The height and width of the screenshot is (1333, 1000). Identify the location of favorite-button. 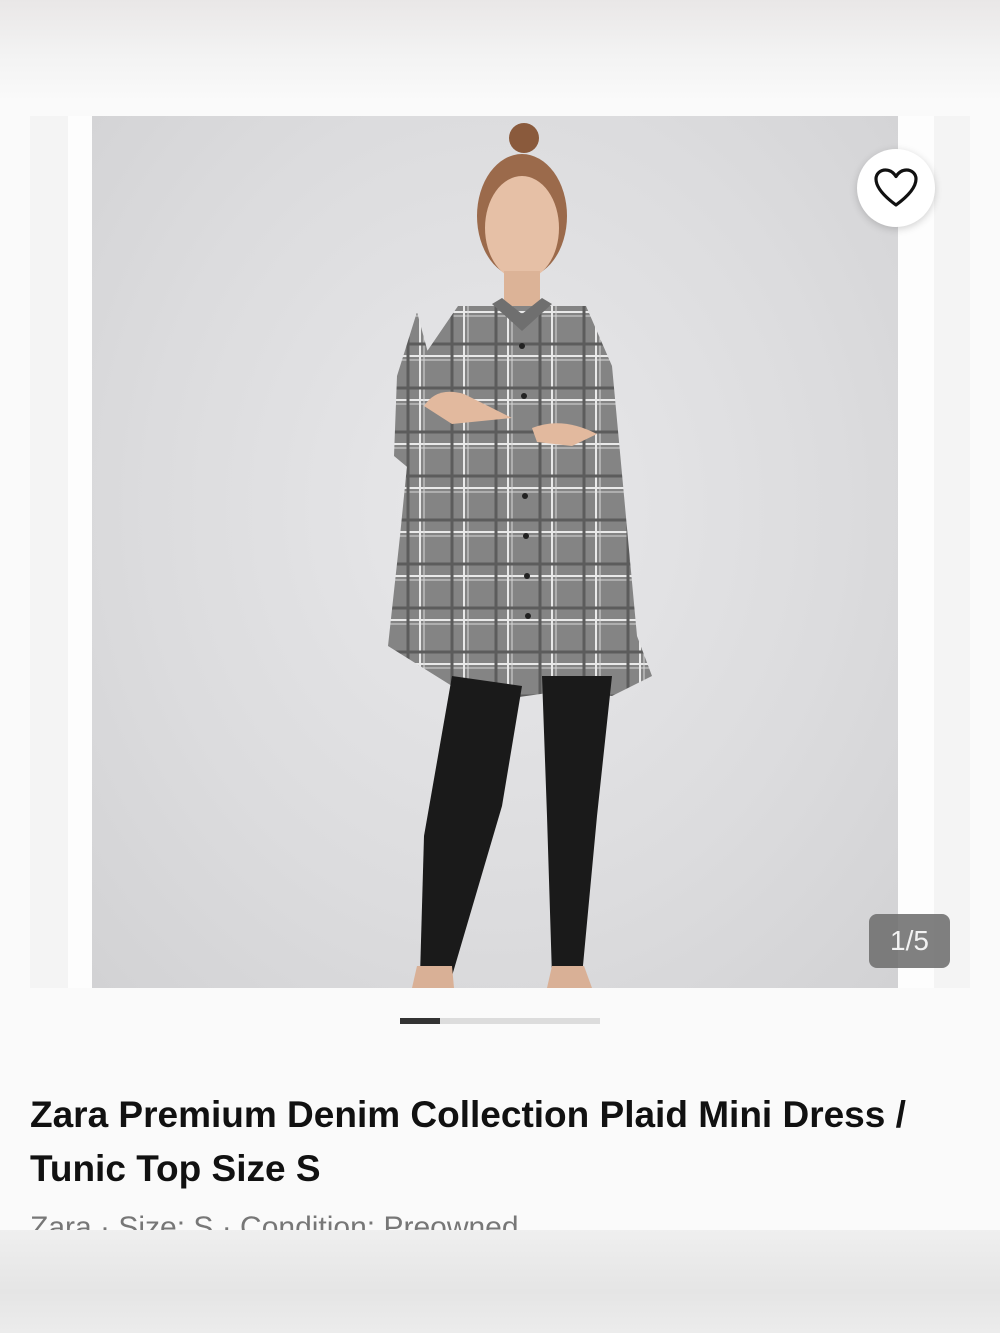
(896, 188).